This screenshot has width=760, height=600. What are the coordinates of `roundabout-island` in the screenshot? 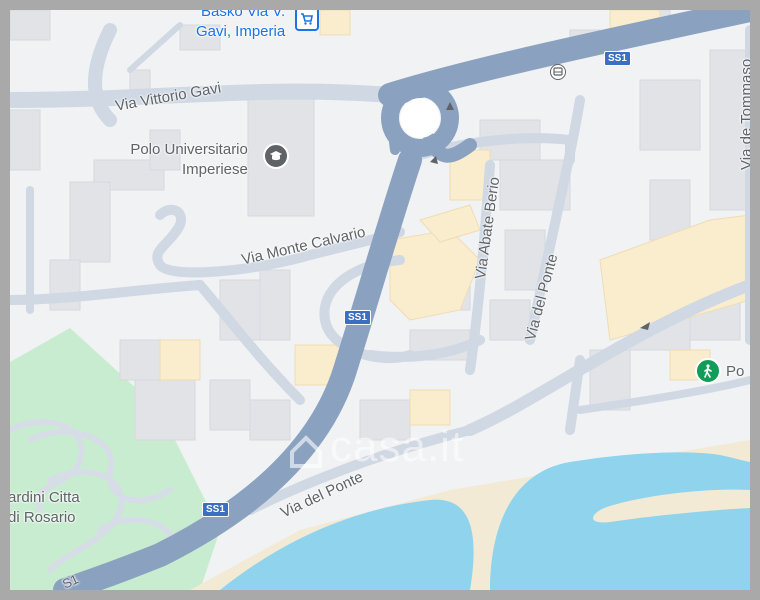 It's located at (420, 118).